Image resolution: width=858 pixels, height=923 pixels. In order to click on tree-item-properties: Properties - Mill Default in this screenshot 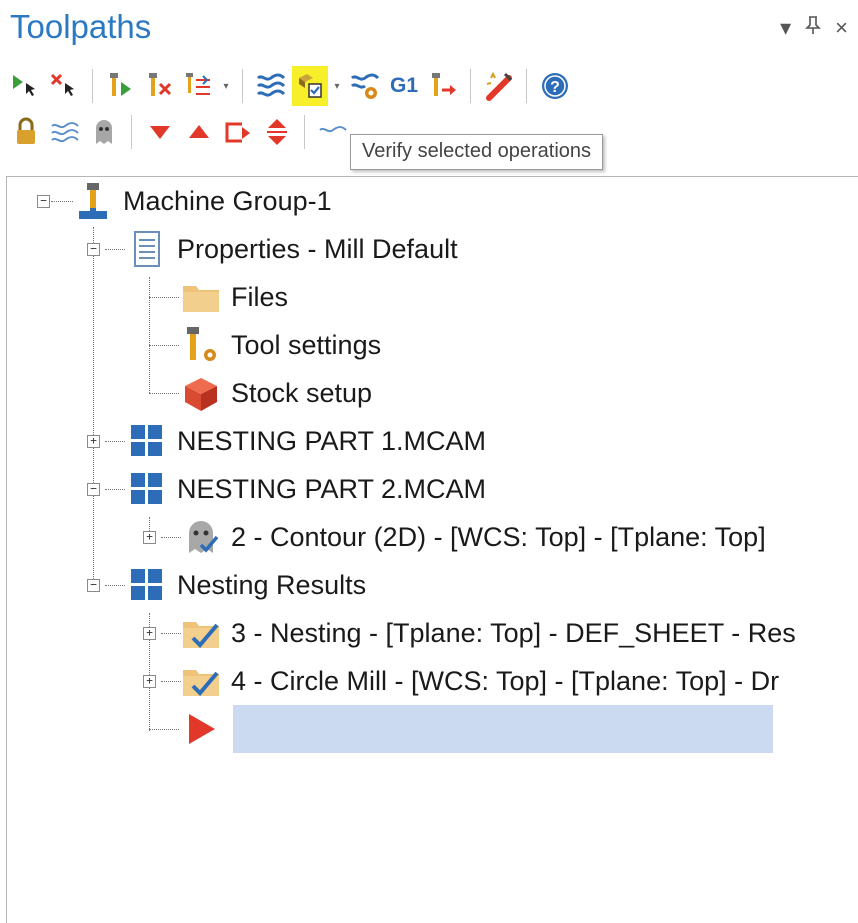, I will do `click(292, 249)`.